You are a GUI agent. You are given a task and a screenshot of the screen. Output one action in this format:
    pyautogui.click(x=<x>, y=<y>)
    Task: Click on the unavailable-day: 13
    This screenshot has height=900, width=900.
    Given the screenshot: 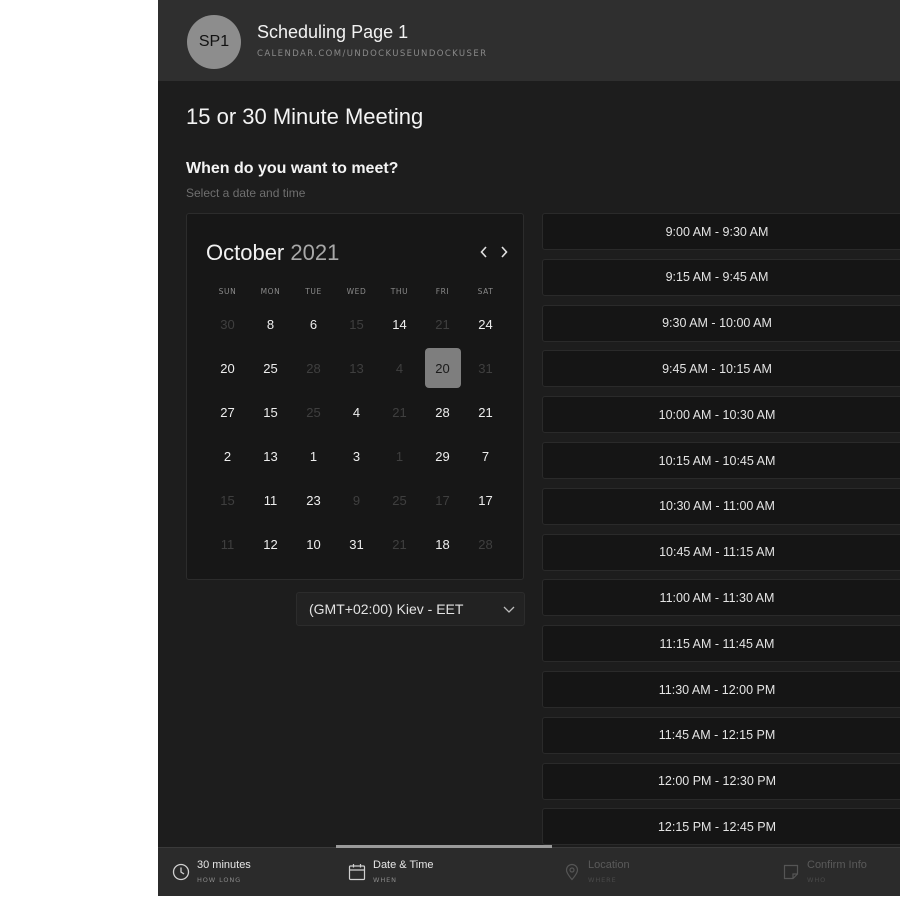 What is the action you would take?
    pyautogui.click(x=356, y=368)
    